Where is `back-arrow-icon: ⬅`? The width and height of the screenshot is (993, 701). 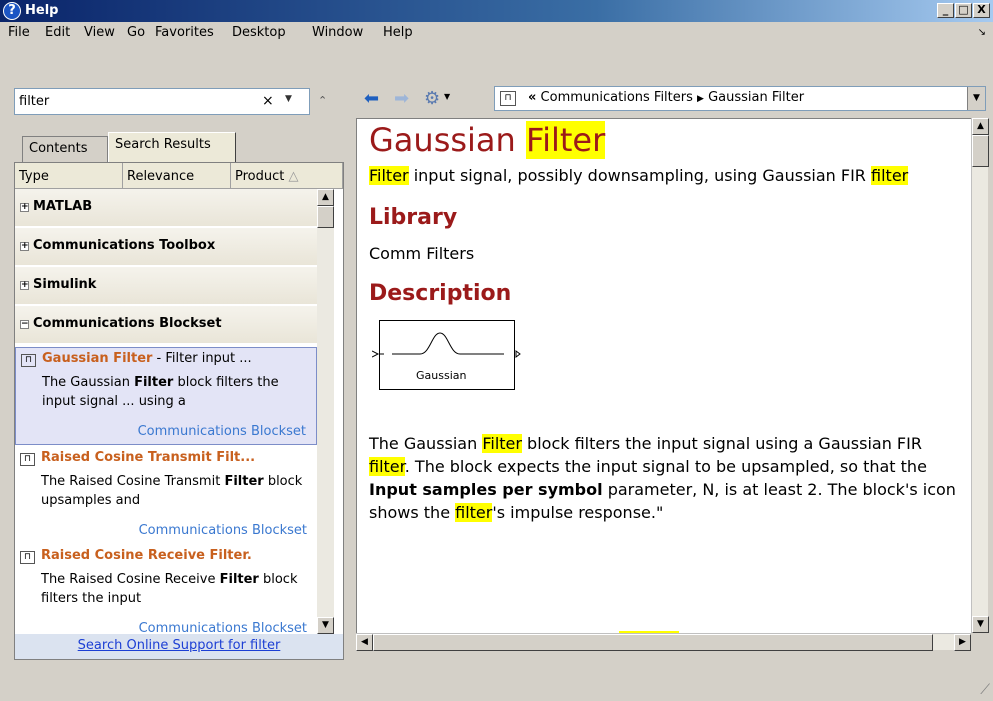 back-arrow-icon: ⬅ is located at coordinates (371, 98).